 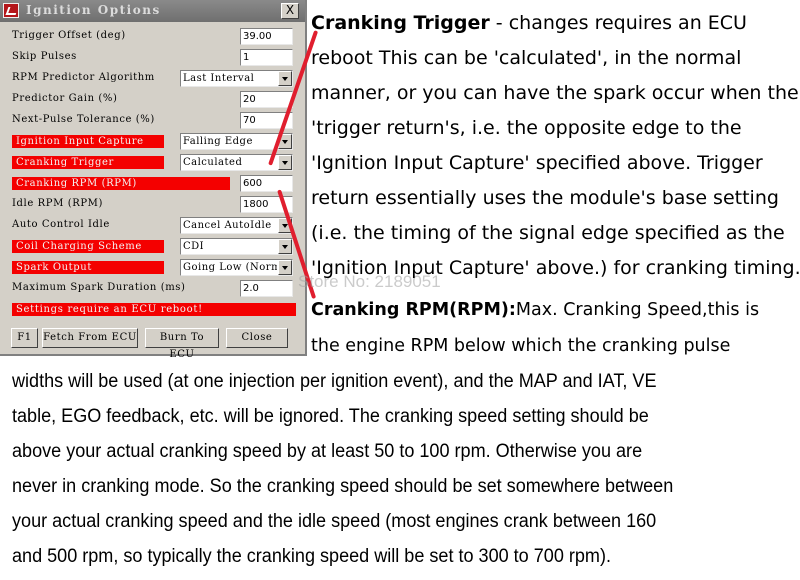 I want to click on field-row-cranking-trigger: Cranking Trigger Calculated, so click(x=154, y=163).